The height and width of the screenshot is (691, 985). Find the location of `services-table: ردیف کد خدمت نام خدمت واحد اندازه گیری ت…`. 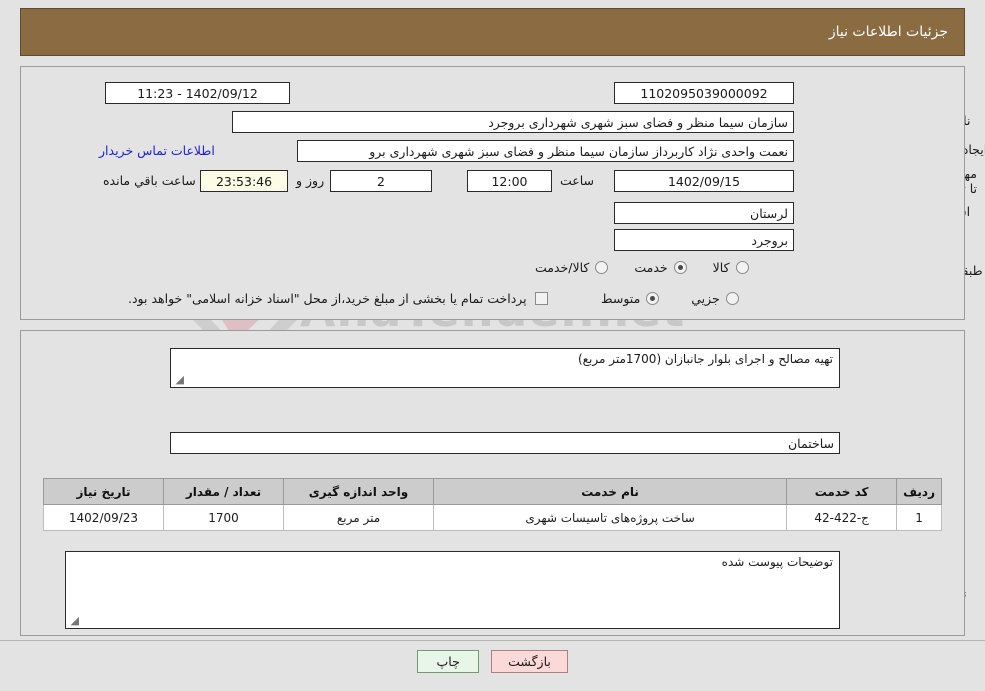

services-table: ردیف کد خدمت نام خدمت واحد اندازه گیری ت… is located at coordinates (492, 504).